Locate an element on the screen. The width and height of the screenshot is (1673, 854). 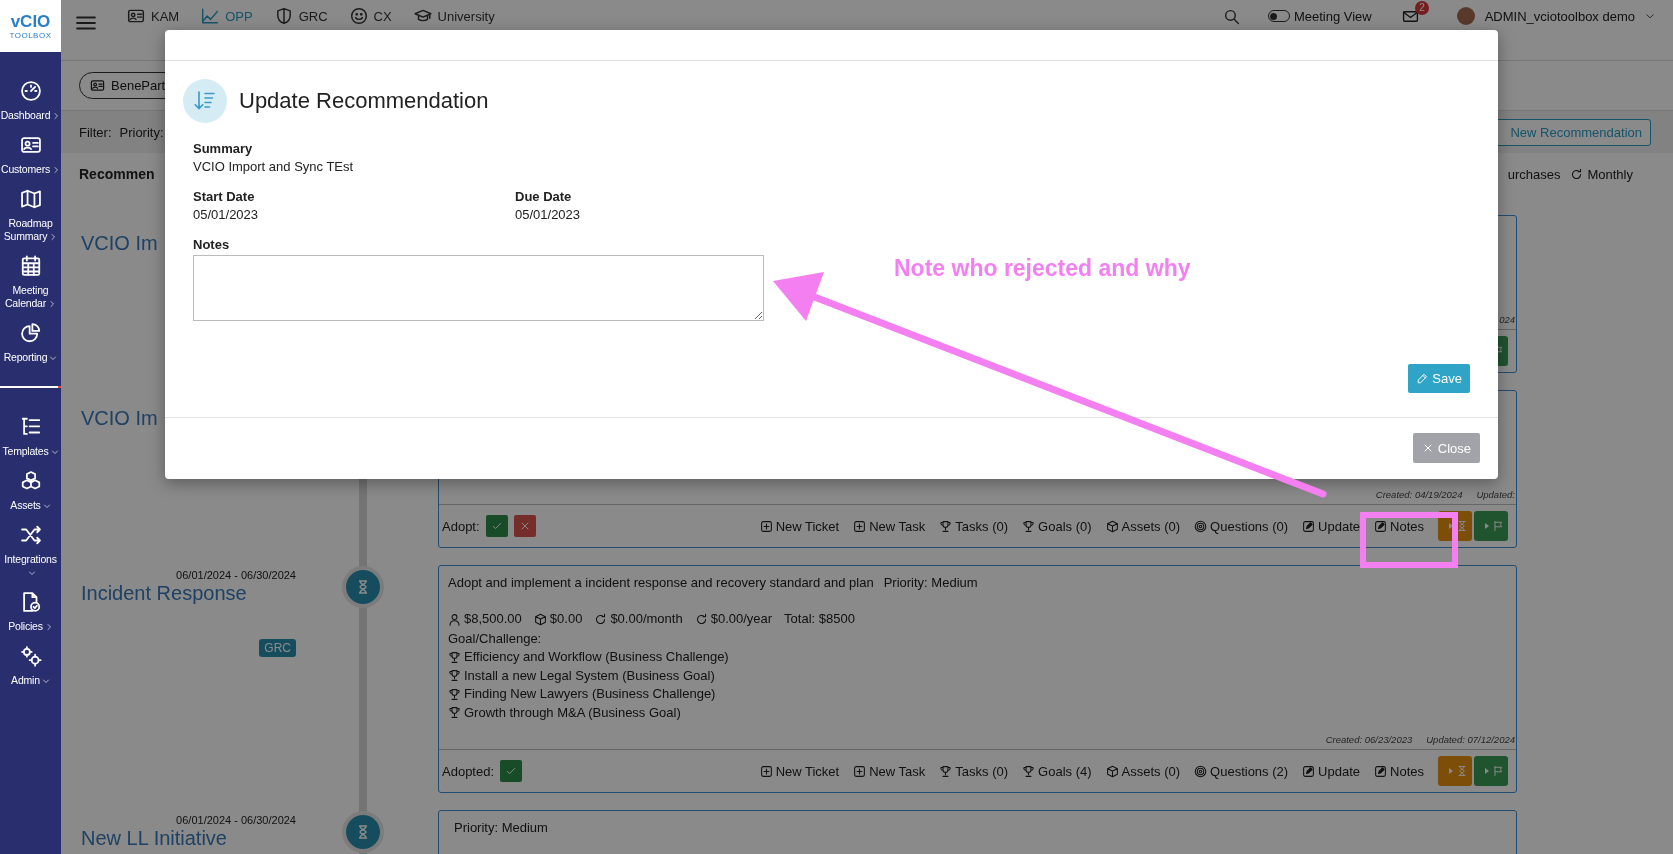
adopt-label: Adopted: is located at coordinates (468, 771).